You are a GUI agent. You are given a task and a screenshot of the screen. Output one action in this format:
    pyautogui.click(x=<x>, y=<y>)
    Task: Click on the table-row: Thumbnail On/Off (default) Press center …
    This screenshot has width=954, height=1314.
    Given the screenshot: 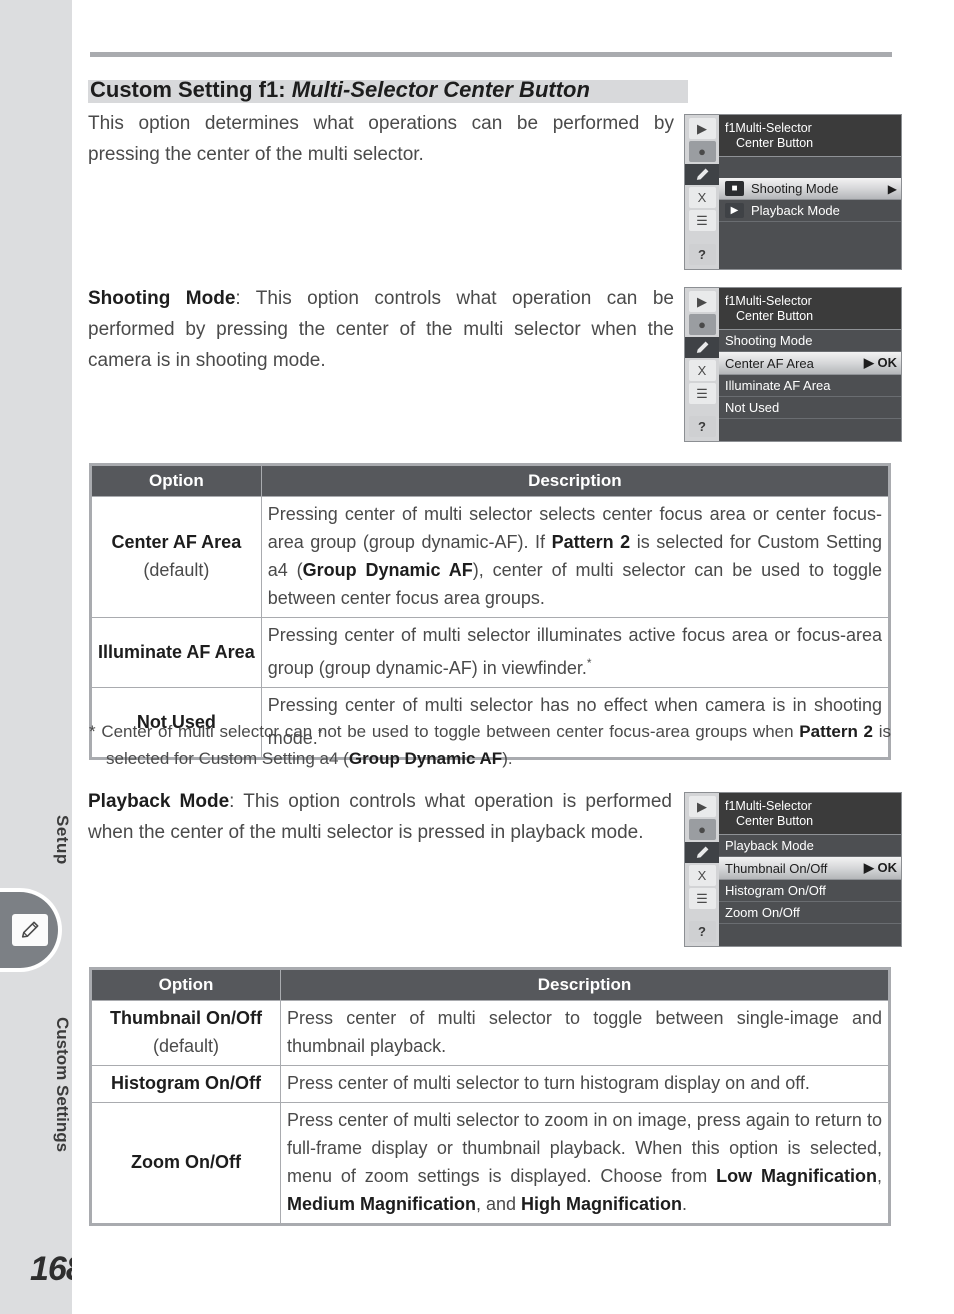 What is the action you would take?
    pyautogui.click(x=490, y=1033)
    